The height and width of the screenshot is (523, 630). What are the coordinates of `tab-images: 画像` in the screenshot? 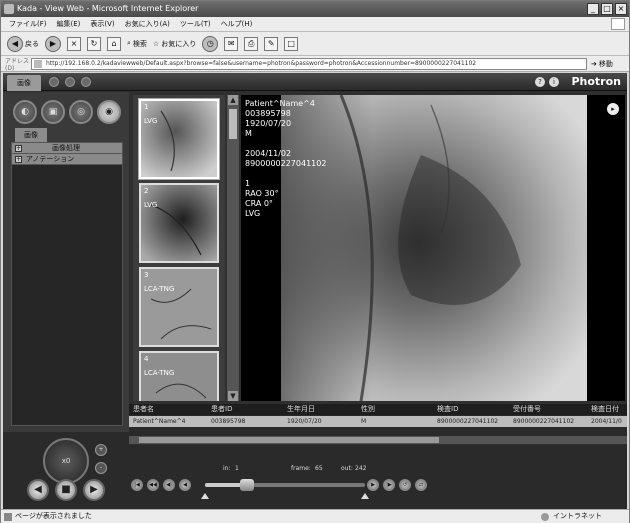 It's located at (24, 83).